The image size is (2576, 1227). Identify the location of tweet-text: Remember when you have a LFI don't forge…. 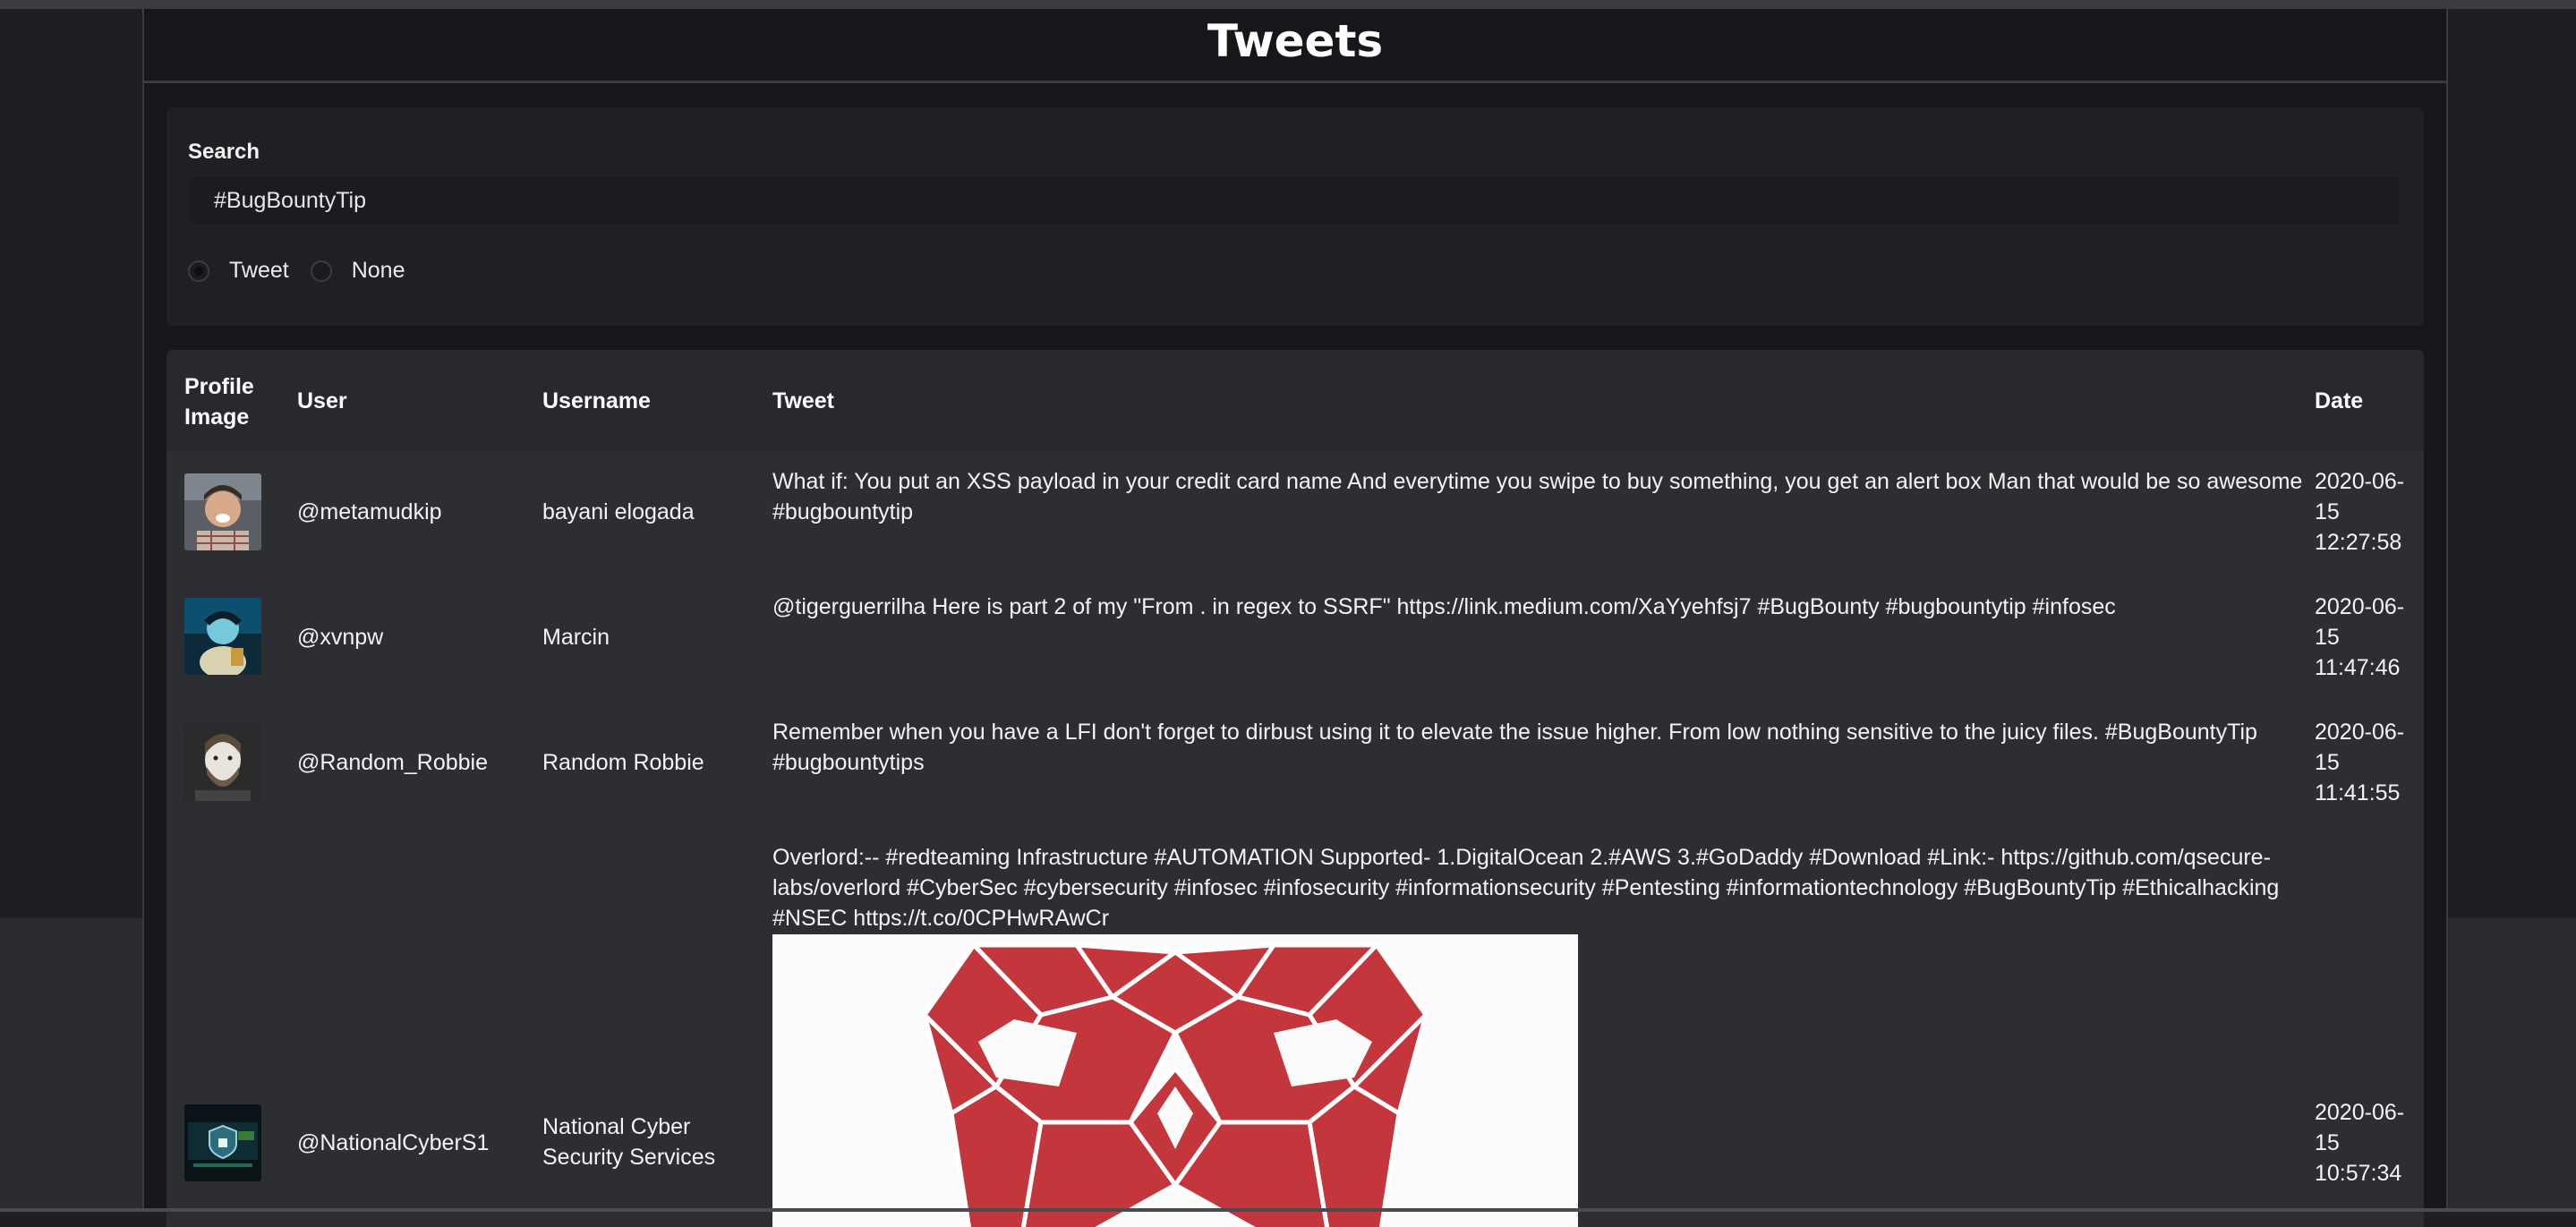
(1514, 748).